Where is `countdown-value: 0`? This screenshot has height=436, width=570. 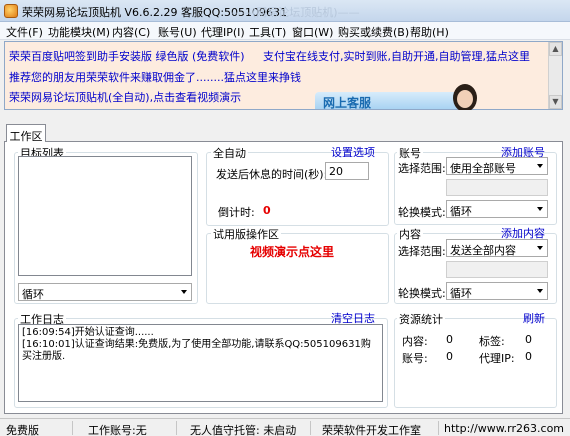
countdown-value: 0 is located at coordinates (267, 210).